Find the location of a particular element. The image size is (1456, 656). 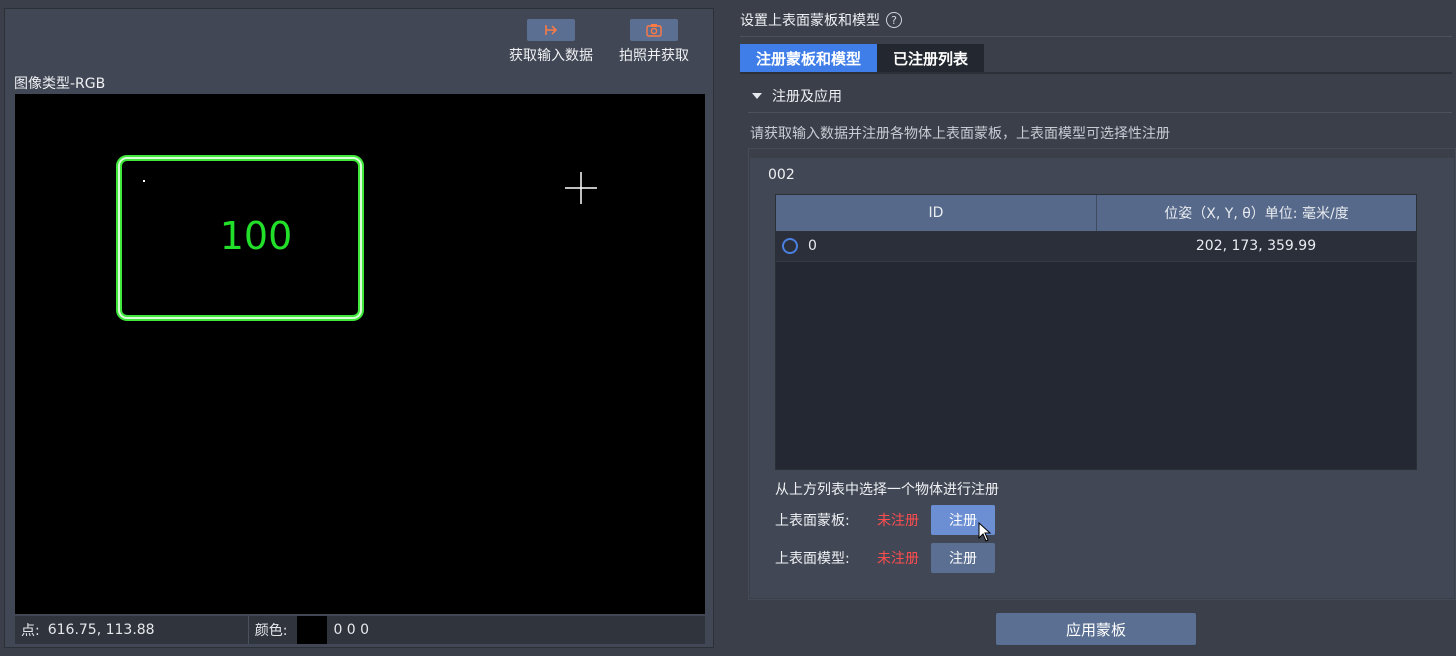

model-status: 未注册 is located at coordinates (898, 559).